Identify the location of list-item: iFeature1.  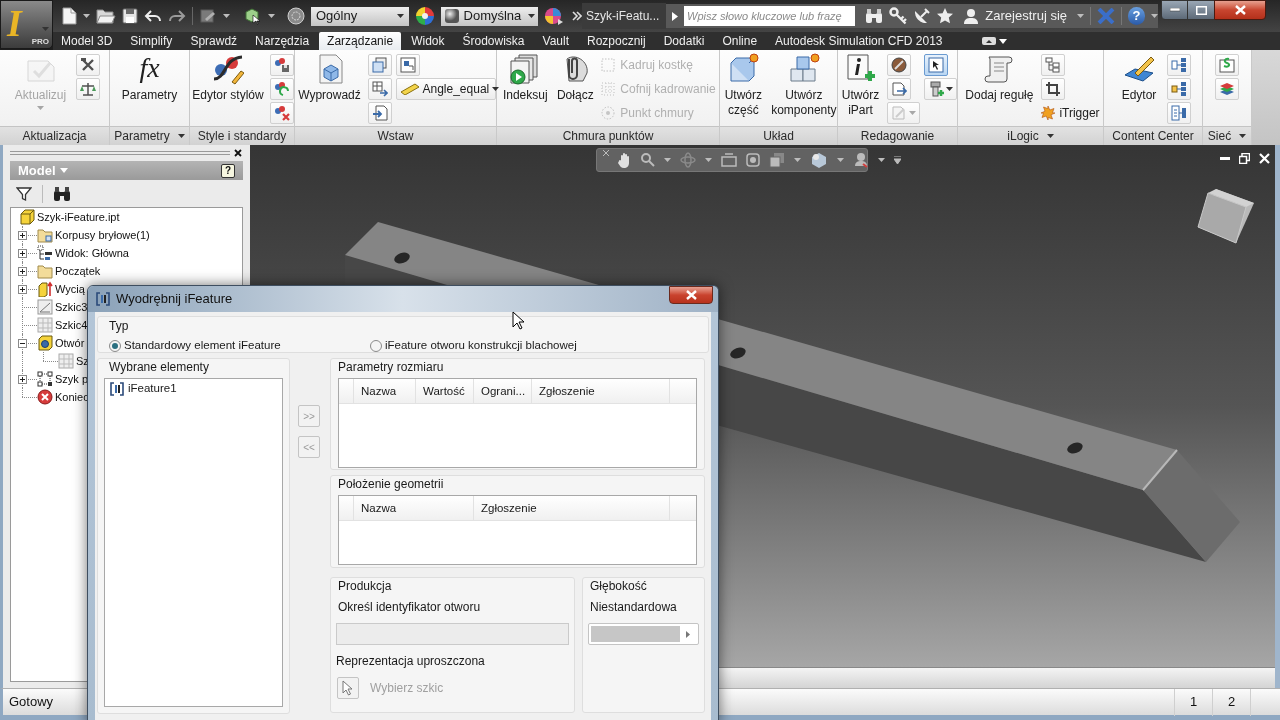
(193, 389).